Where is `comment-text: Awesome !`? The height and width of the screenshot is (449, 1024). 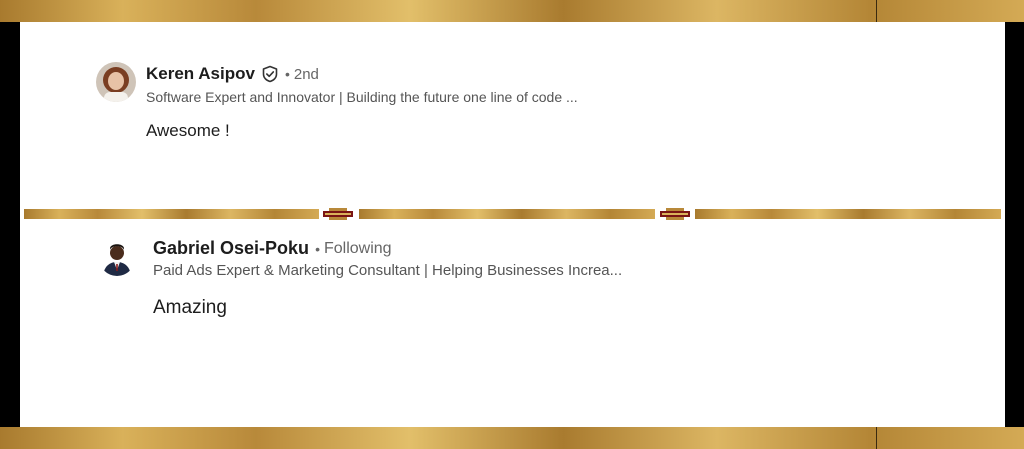 comment-text: Awesome ! is located at coordinates (188, 130).